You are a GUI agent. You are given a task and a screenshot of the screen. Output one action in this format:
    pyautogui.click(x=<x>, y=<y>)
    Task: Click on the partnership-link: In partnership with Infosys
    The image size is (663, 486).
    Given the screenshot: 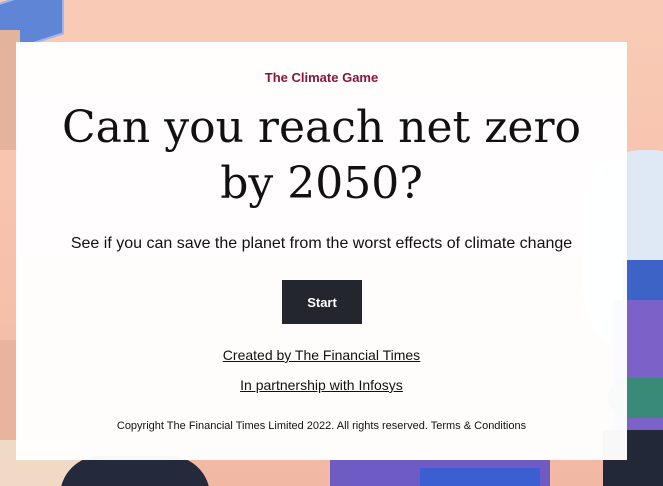 What is the action you would take?
    pyautogui.click(x=321, y=385)
    